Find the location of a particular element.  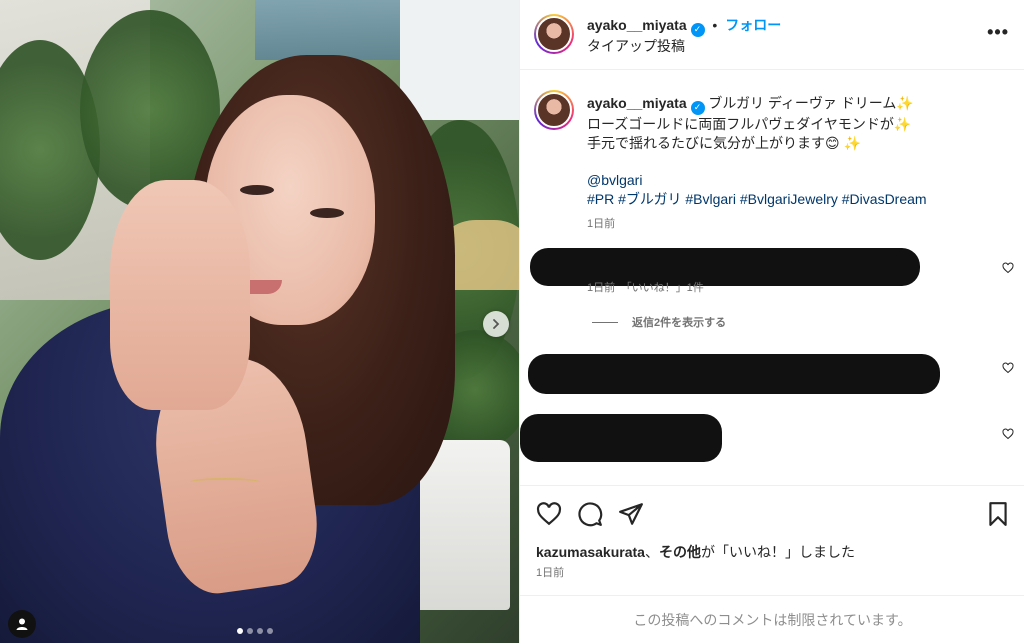

share-icon is located at coordinates (631, 514).